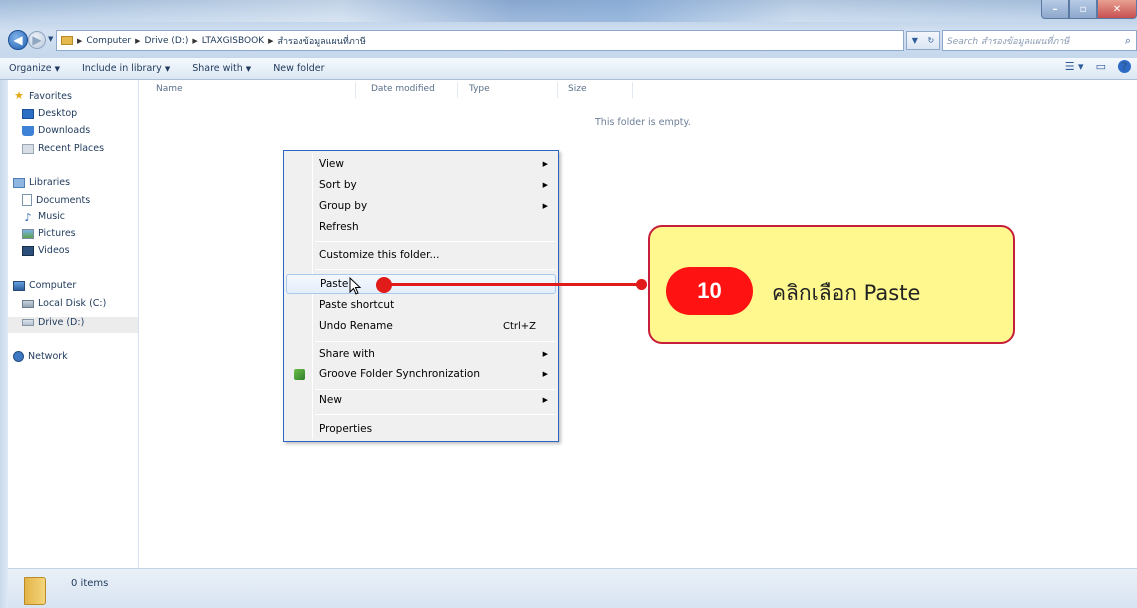 The image size is (1137, 608). Describe the element at coordinates (19, 95) in the screenshot. I see `star-icon: ★` at that location.